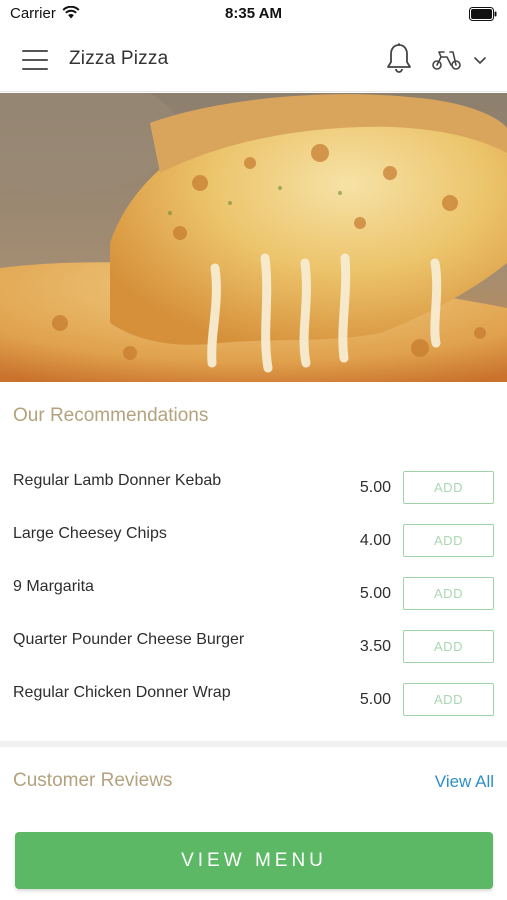 The height and width of the screenshot is (900, 507). What do you see at coordinates (119, 58) in the screenshot?
I see `app-title: Zizza Pizza` at bounding box center [119, 58].